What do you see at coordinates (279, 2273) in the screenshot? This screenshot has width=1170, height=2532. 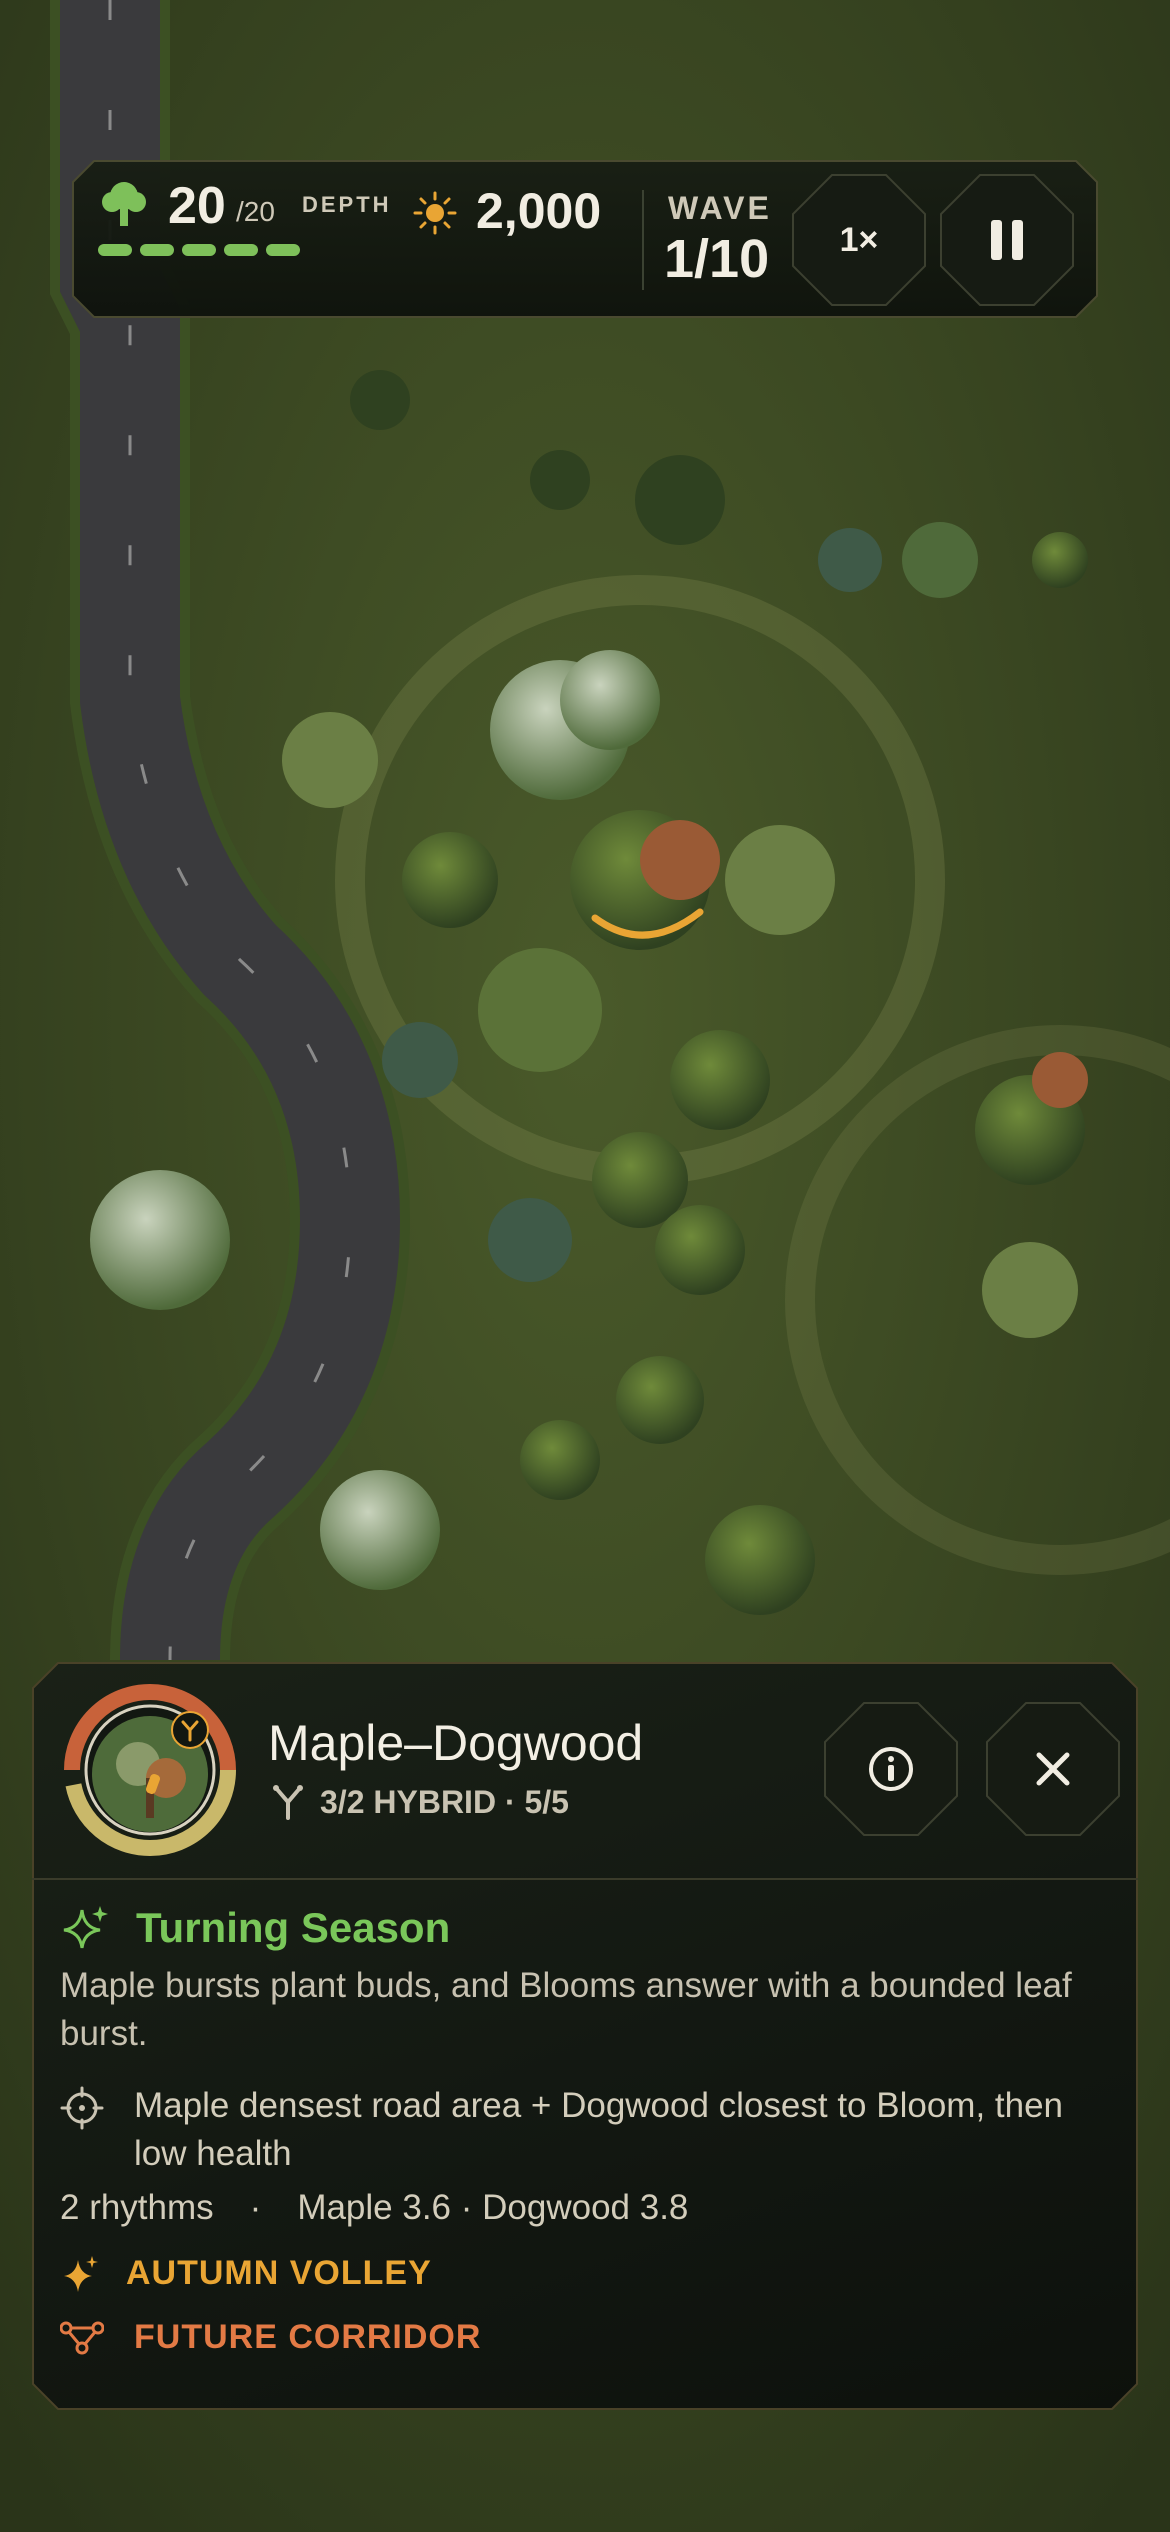 I see `tag-autumn-volley: AUTUMN VOLLEY` at bounding box center [279, 2273].